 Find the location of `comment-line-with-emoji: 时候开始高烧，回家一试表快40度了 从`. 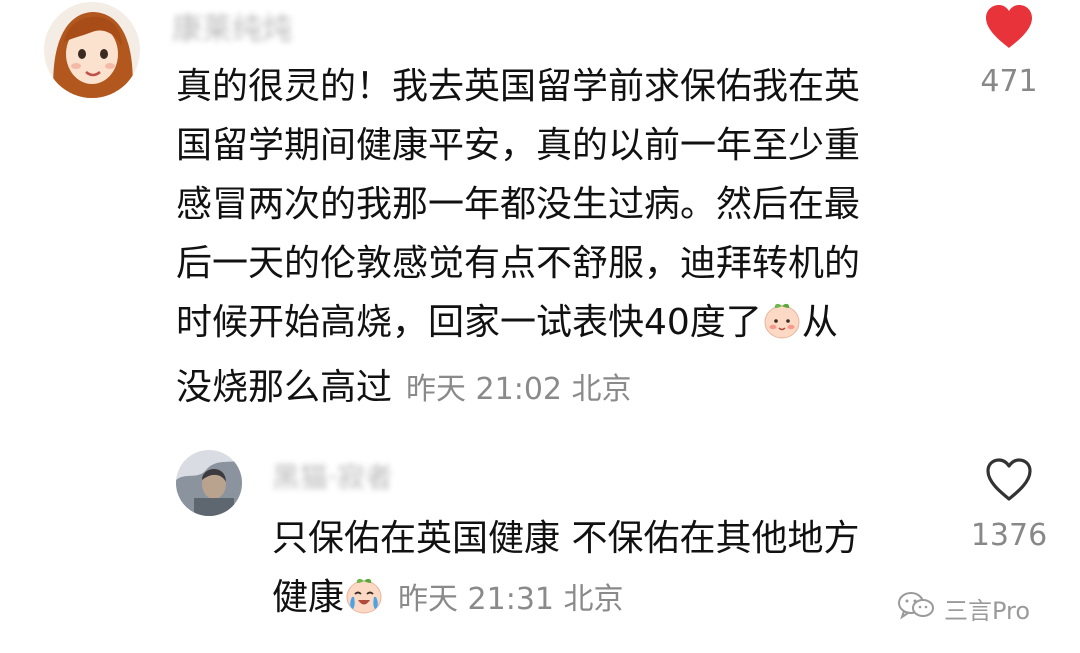

comment-line-with-emoji: 时候开始高烧，回家一试表快40度了 从 is located at coordinates (518, 325).